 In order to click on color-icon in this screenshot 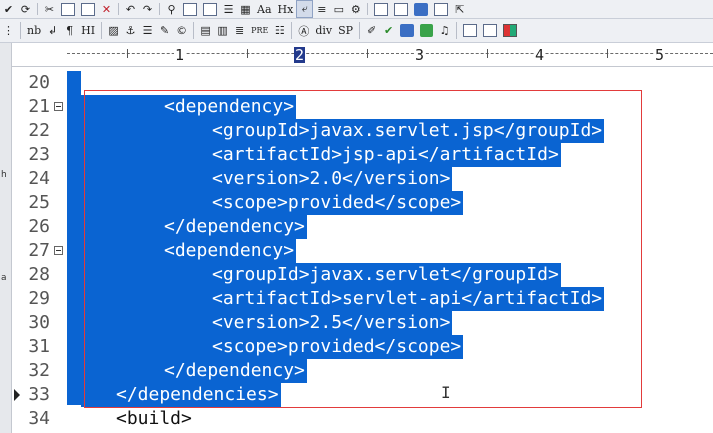, I will do `click(510, 30)`.